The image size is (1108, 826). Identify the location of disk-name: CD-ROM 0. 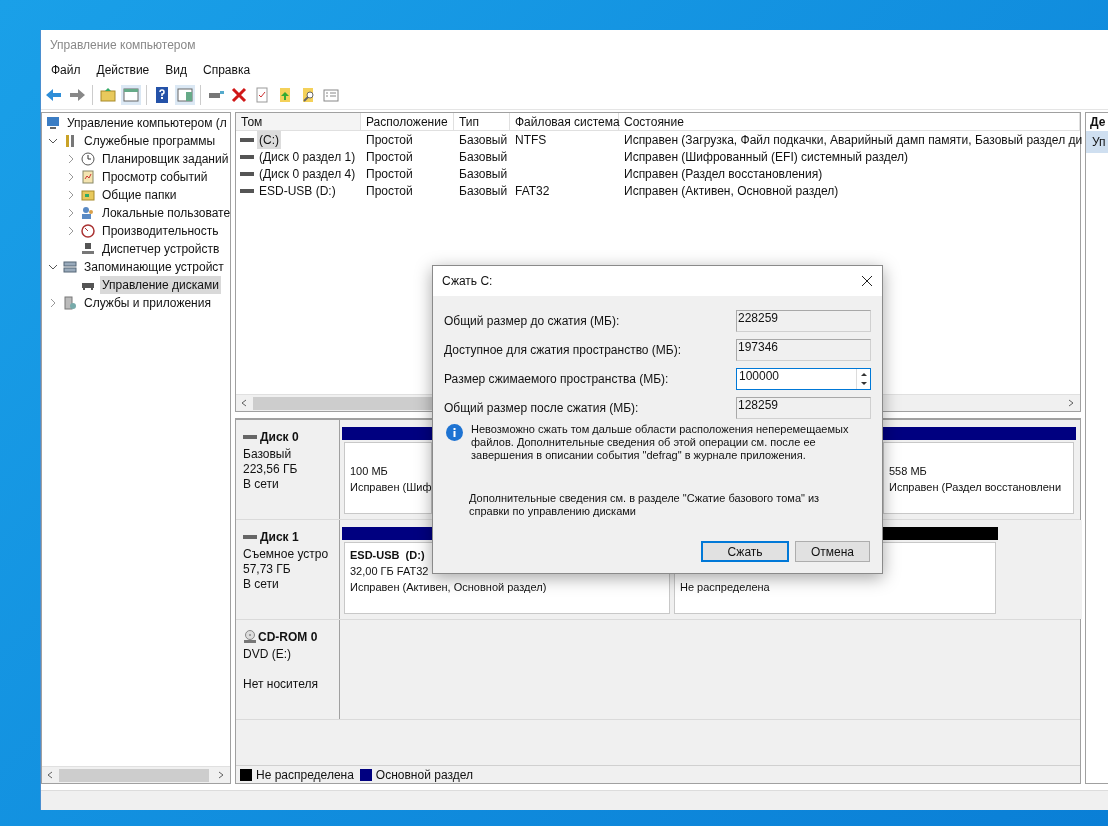
(288, 637).